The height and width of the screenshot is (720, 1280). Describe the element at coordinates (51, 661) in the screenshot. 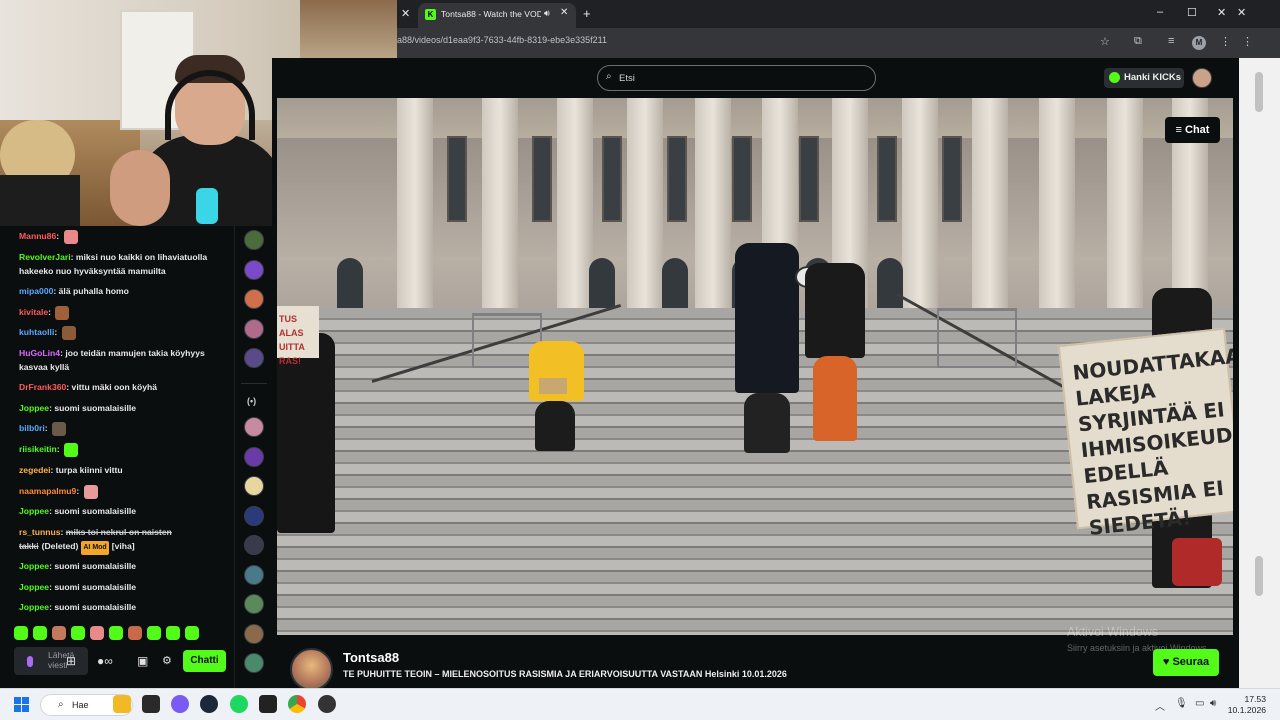

I see `chat-input: Lähetä viesti` at that location.